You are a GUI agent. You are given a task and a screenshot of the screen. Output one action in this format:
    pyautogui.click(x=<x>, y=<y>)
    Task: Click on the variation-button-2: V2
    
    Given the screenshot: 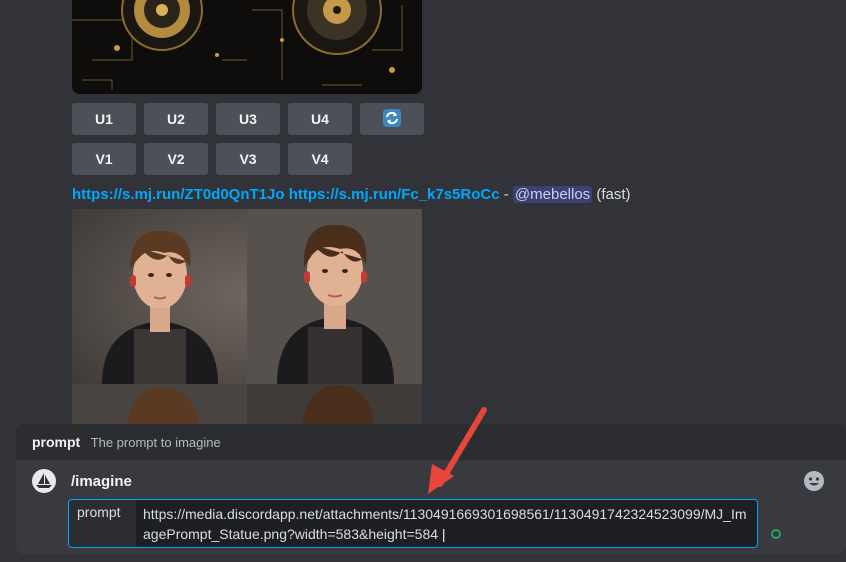 What is the action you would take?
    pyautogui.click(x=176, y=159)
    